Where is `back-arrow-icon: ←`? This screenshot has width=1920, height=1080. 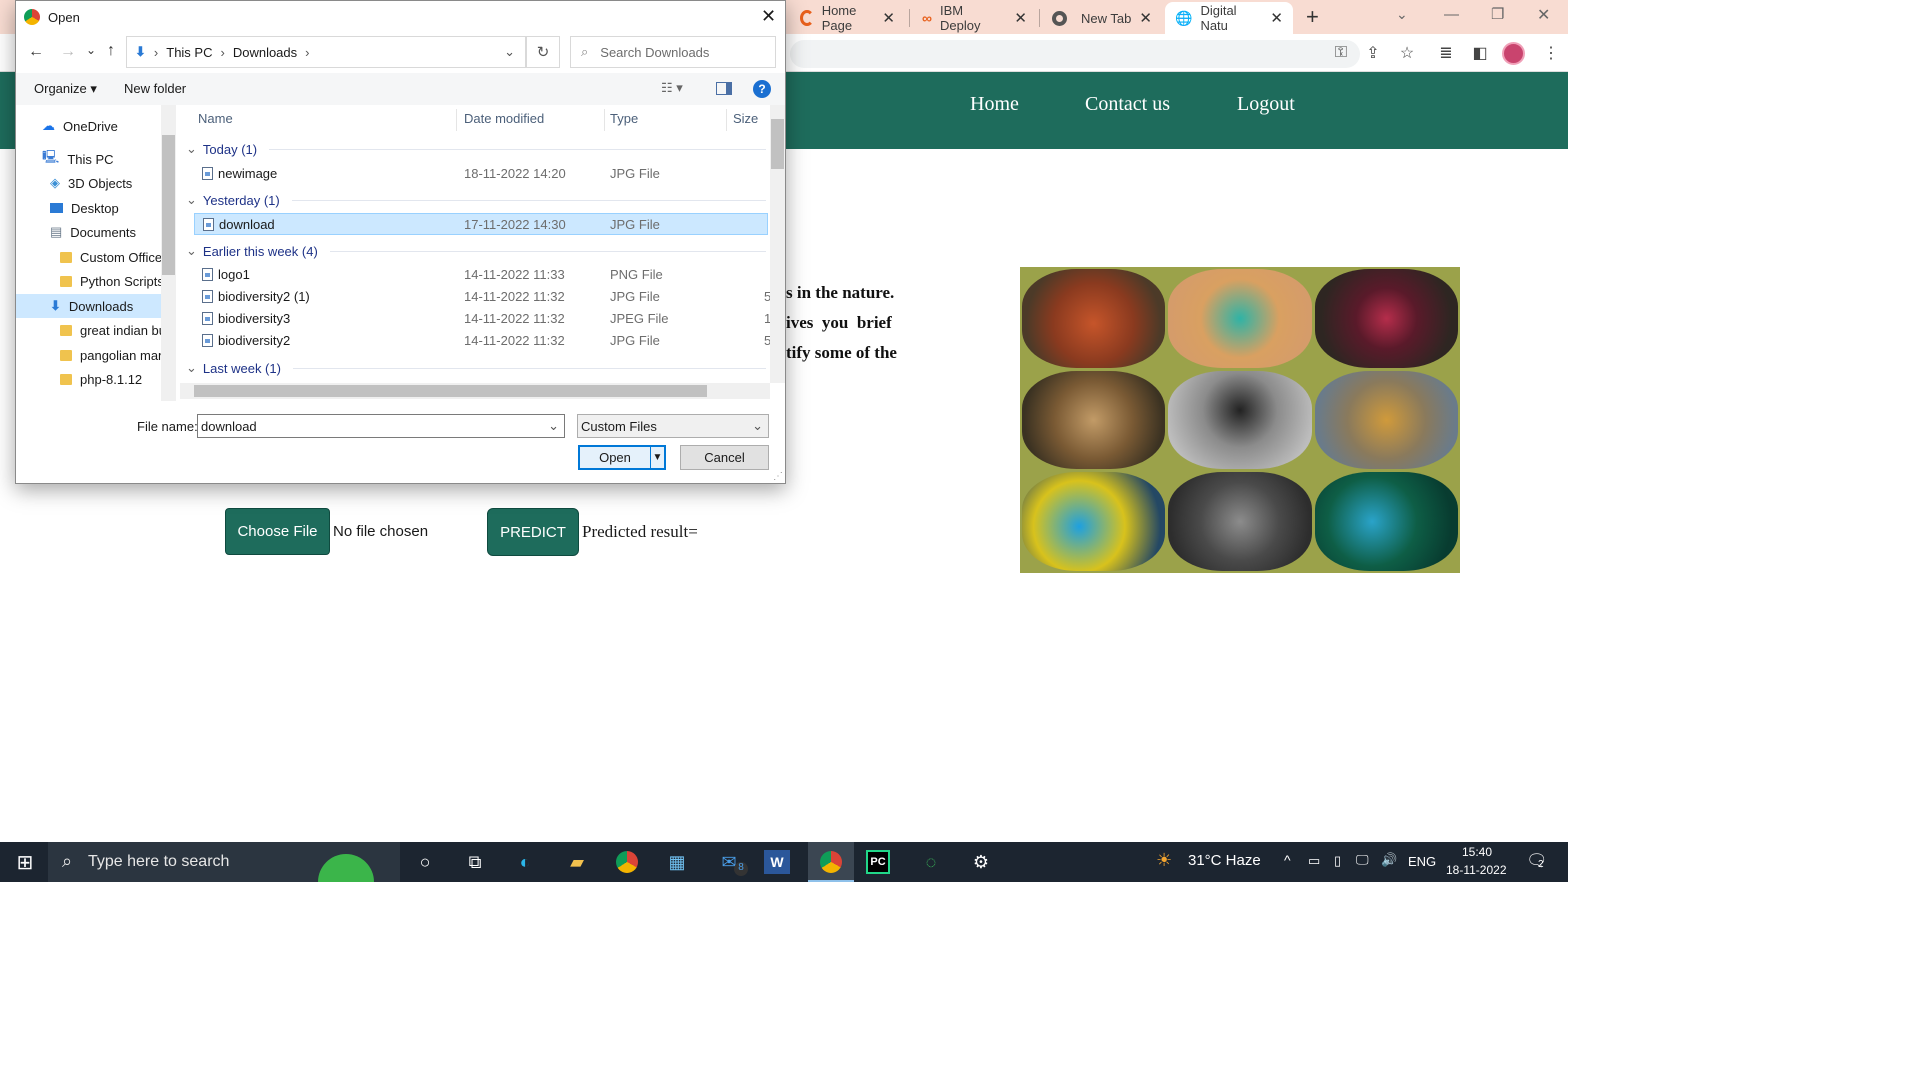 back-arrow-icon: ← is located at coordinates (36, 52).